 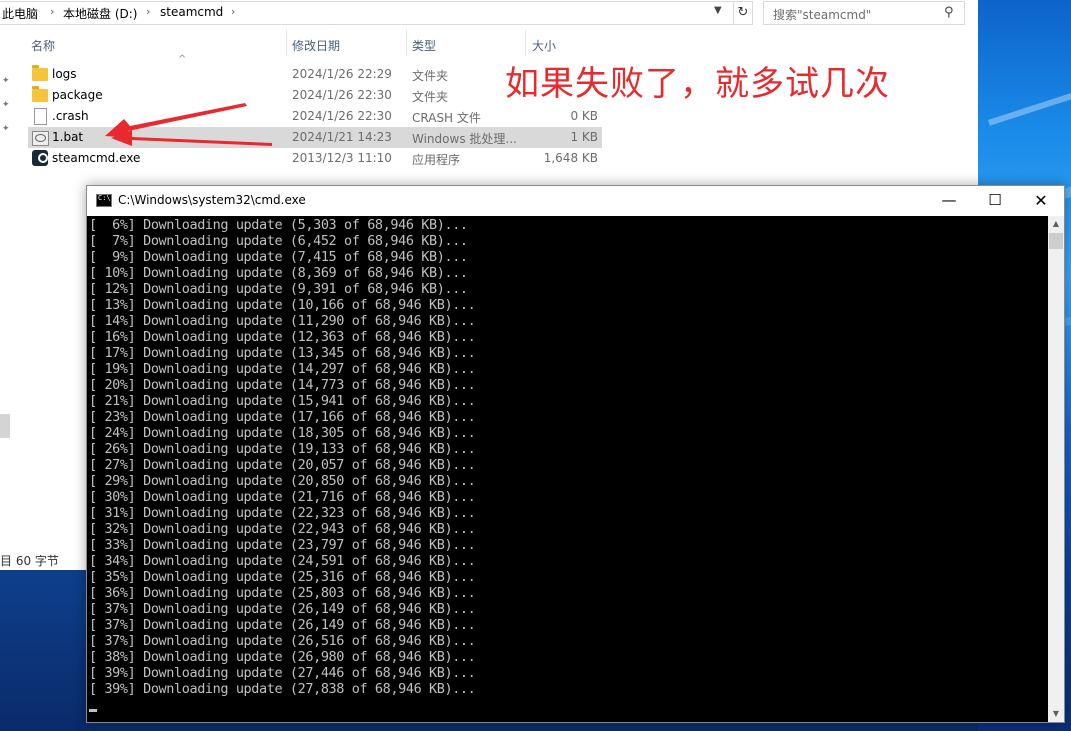 I want to click on cmd-window-title: C:\Windows\system32\cmd.exe, so click(x=212, y=200).